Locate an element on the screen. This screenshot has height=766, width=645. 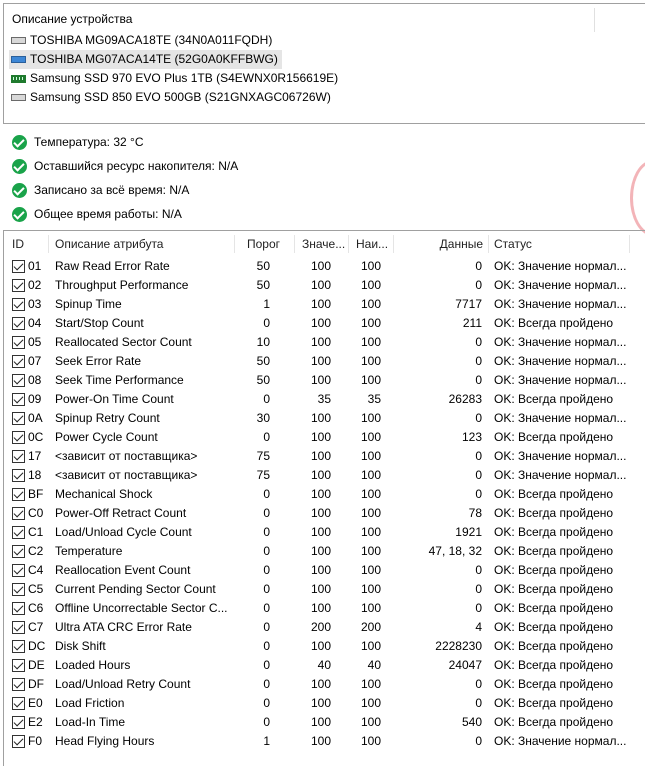
status-label: Температура: 32 °C is located at coordinates (89, 142).